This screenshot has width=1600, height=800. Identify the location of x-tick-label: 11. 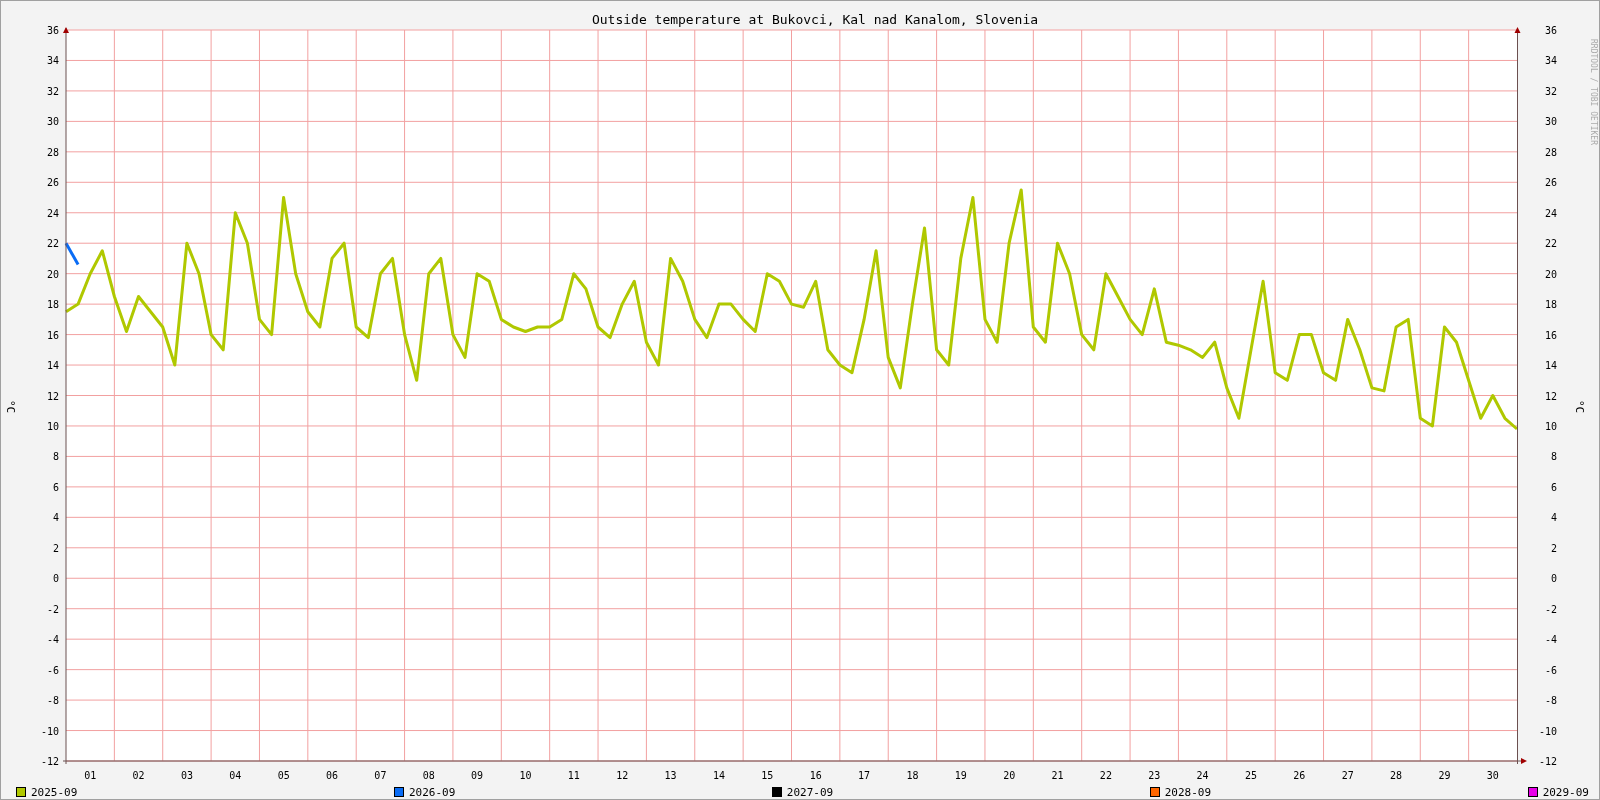
(573, 775).